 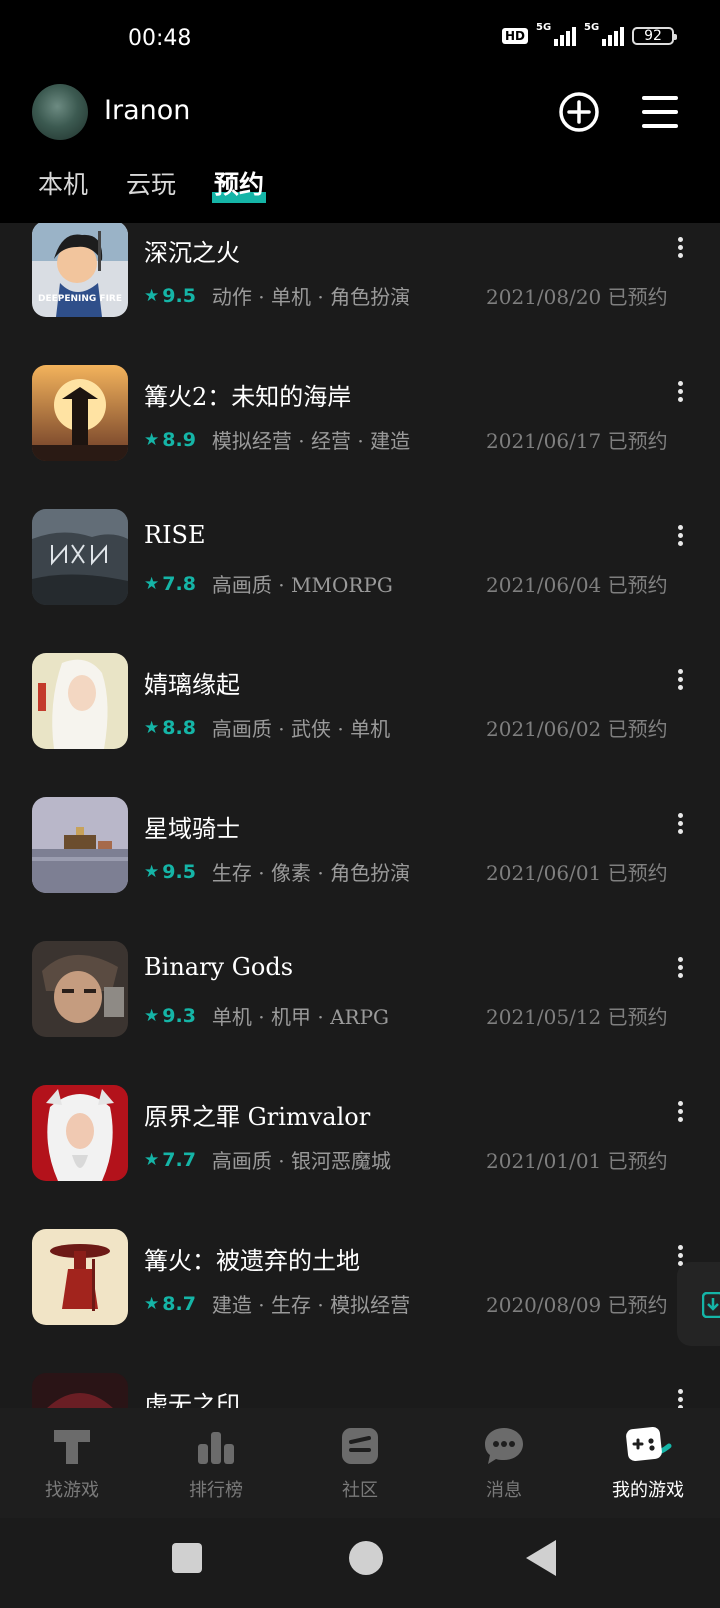 I want to click on game-score: ★ 7.8, so click(x=170, y=583).